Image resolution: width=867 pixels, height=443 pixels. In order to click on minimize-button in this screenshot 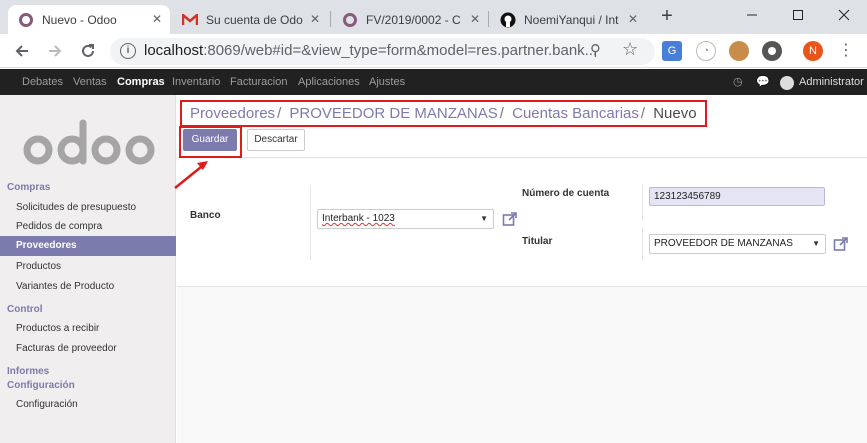, I will do `click(752, 15)`.